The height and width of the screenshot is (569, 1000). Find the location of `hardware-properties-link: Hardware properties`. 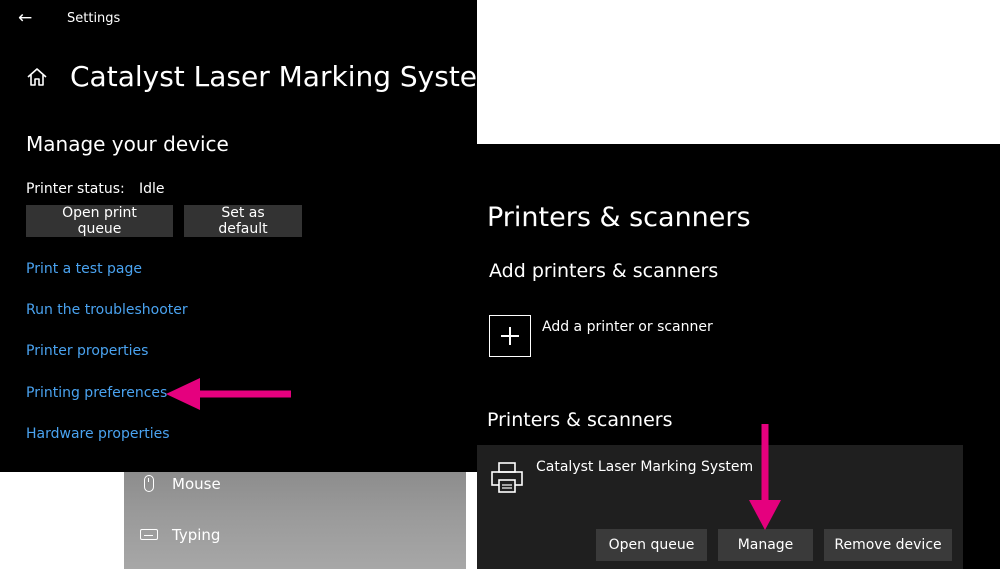

hardware-properties-link: Hardware properties is located at coordinates (98, 434).